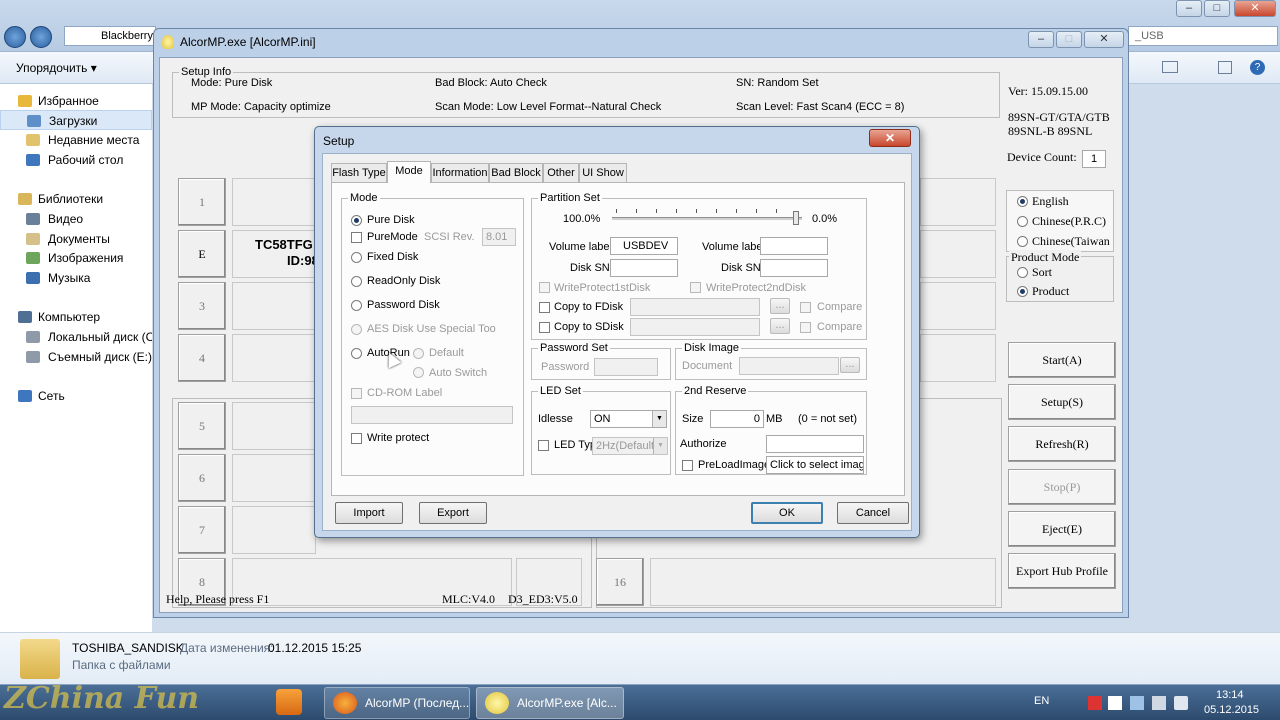 The width and height of the screenshot is (1280, 720). I want to click on alcormp-minimize-button: –, so click(1041, 39).